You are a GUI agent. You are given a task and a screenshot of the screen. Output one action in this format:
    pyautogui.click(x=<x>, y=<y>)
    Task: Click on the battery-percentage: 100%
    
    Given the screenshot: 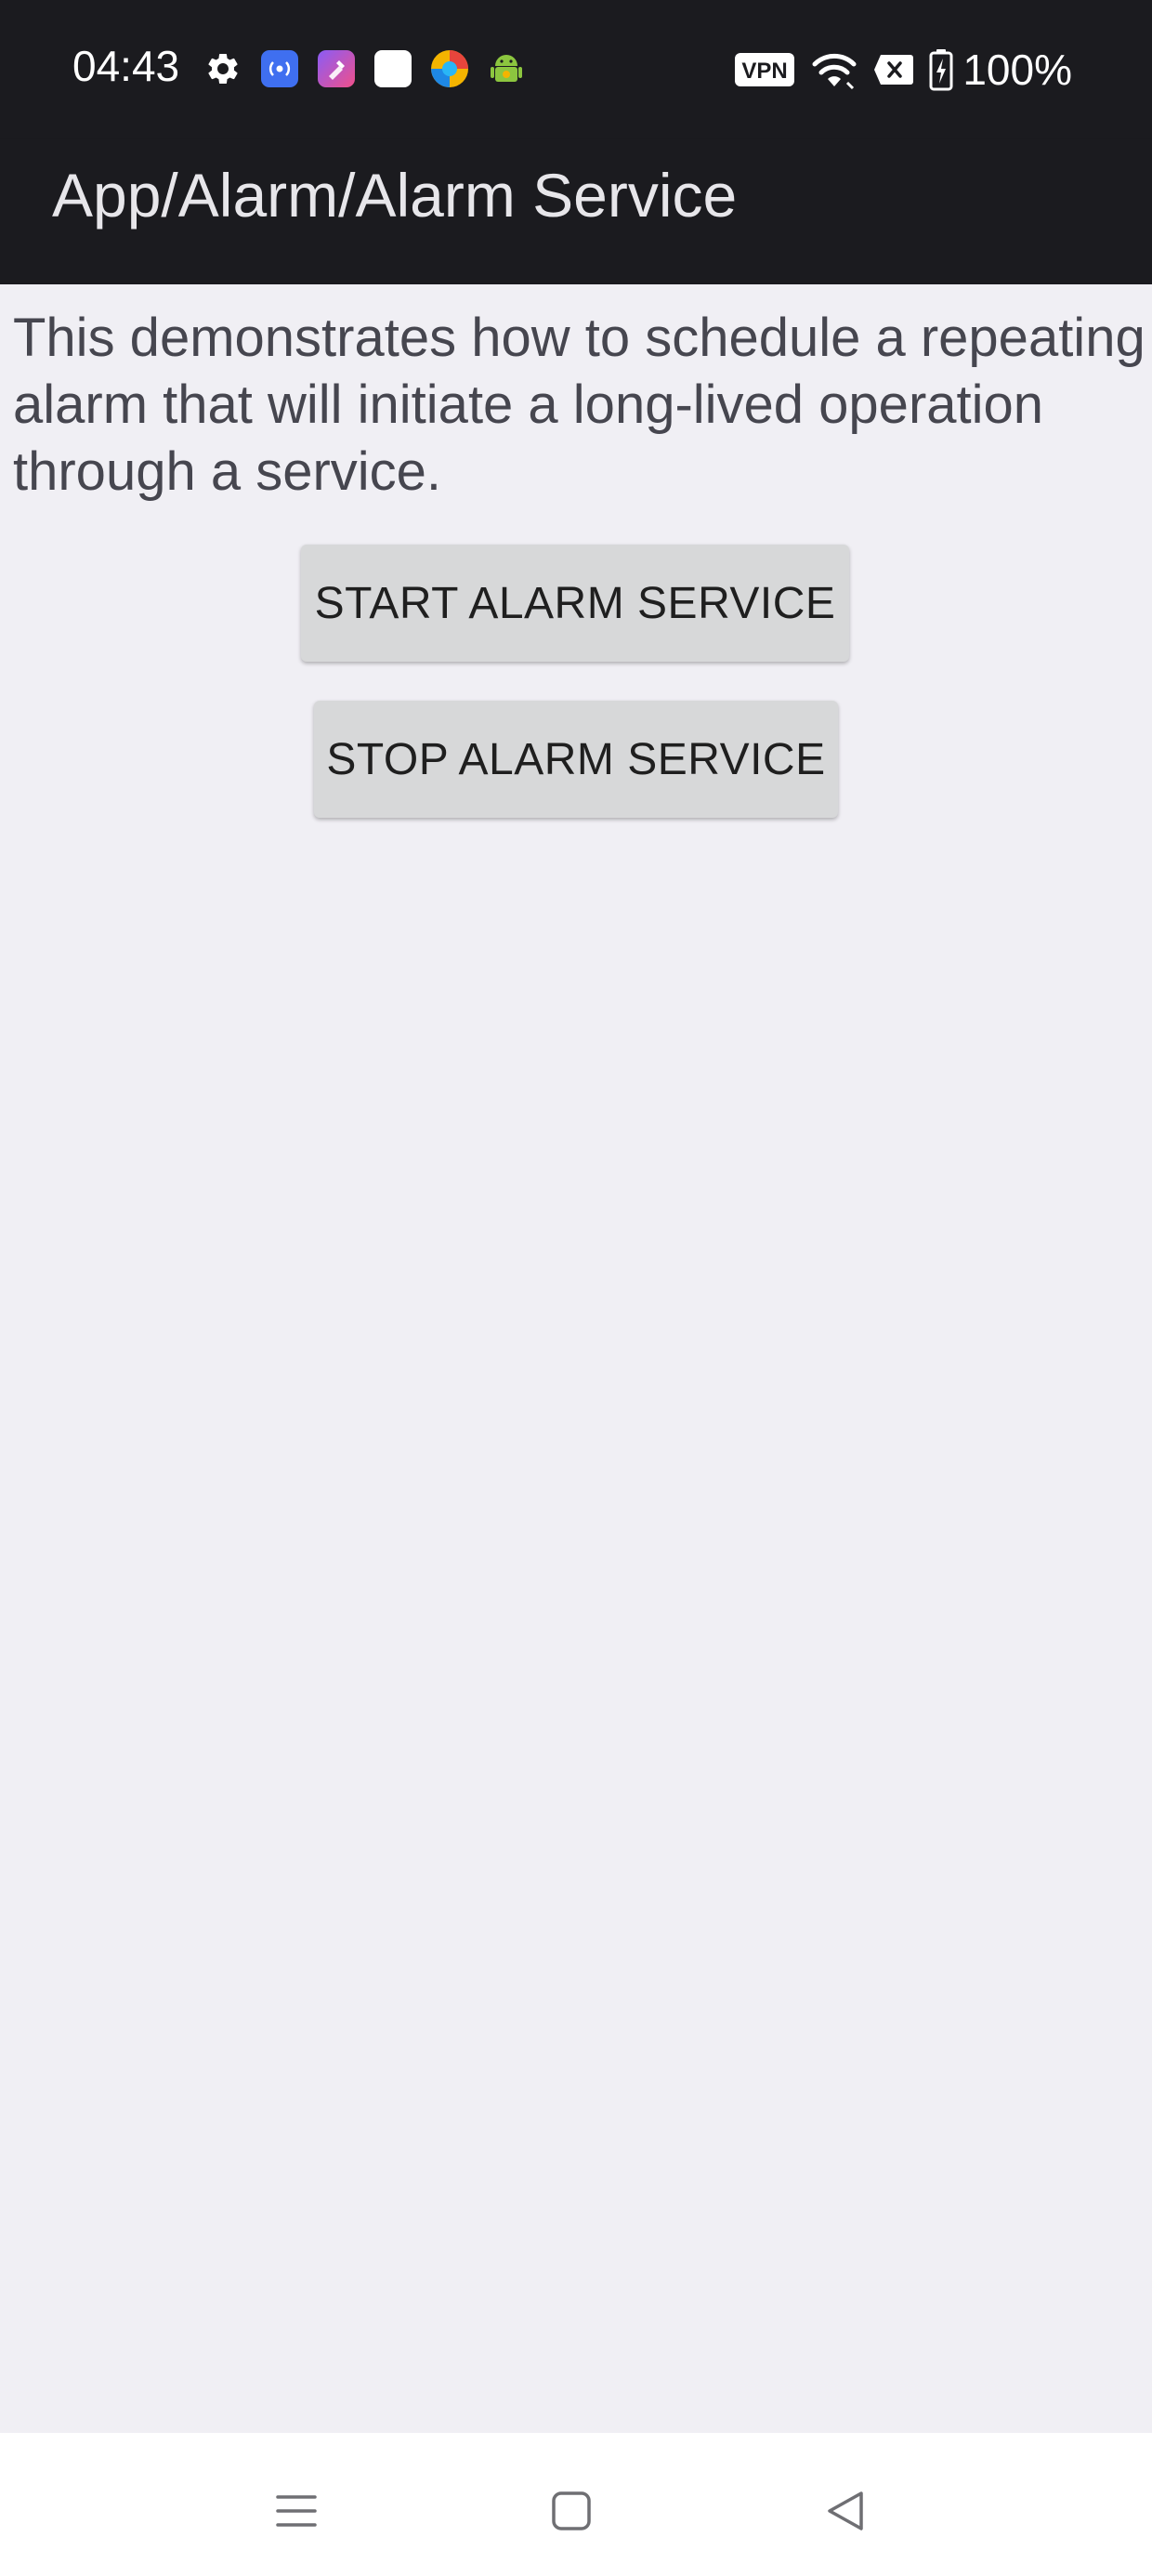 What is the action you would take?
    pyautogui.click(x=1017, y=70)
    